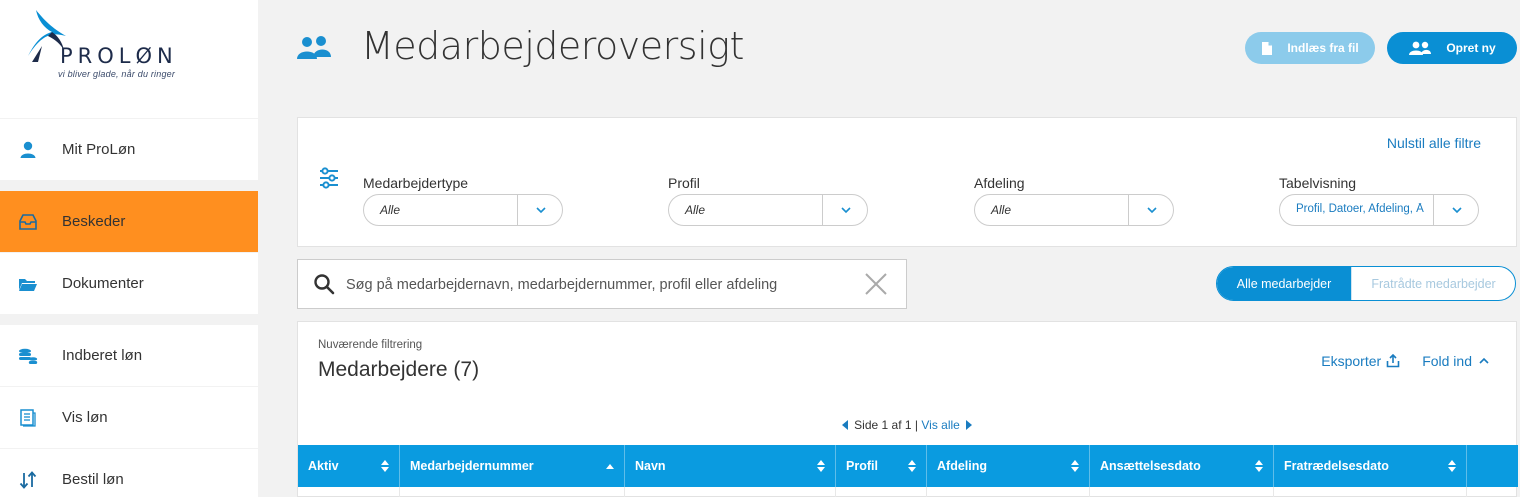  What do you see at coordinates (349, 466) in the screenshot?
I see `column-header-aktiv: Aktiv` at bounding box center [349, 466].